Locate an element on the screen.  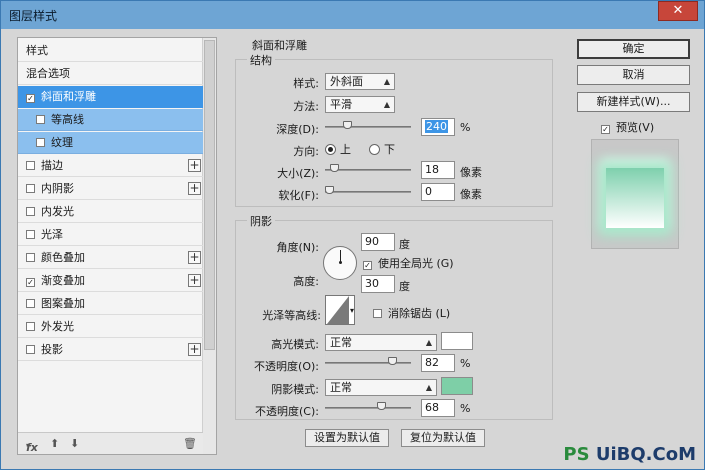
depth-input: 240 is located at coordinates (438, 127).